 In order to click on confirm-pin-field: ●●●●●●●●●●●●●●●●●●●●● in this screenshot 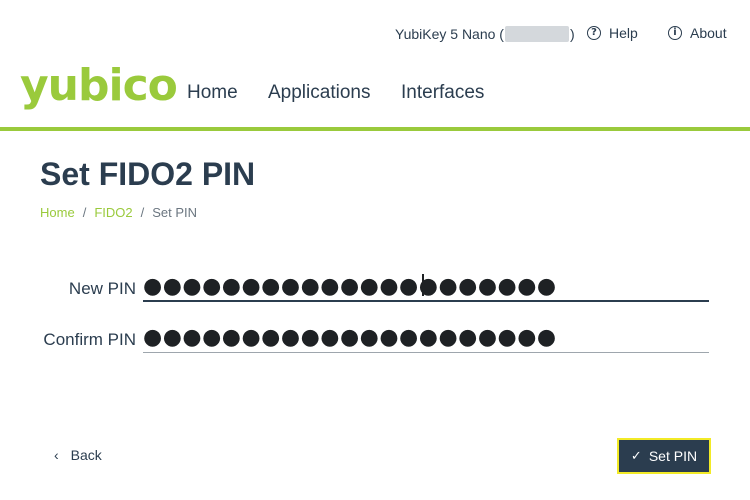, I will do `click(426, 339)`.